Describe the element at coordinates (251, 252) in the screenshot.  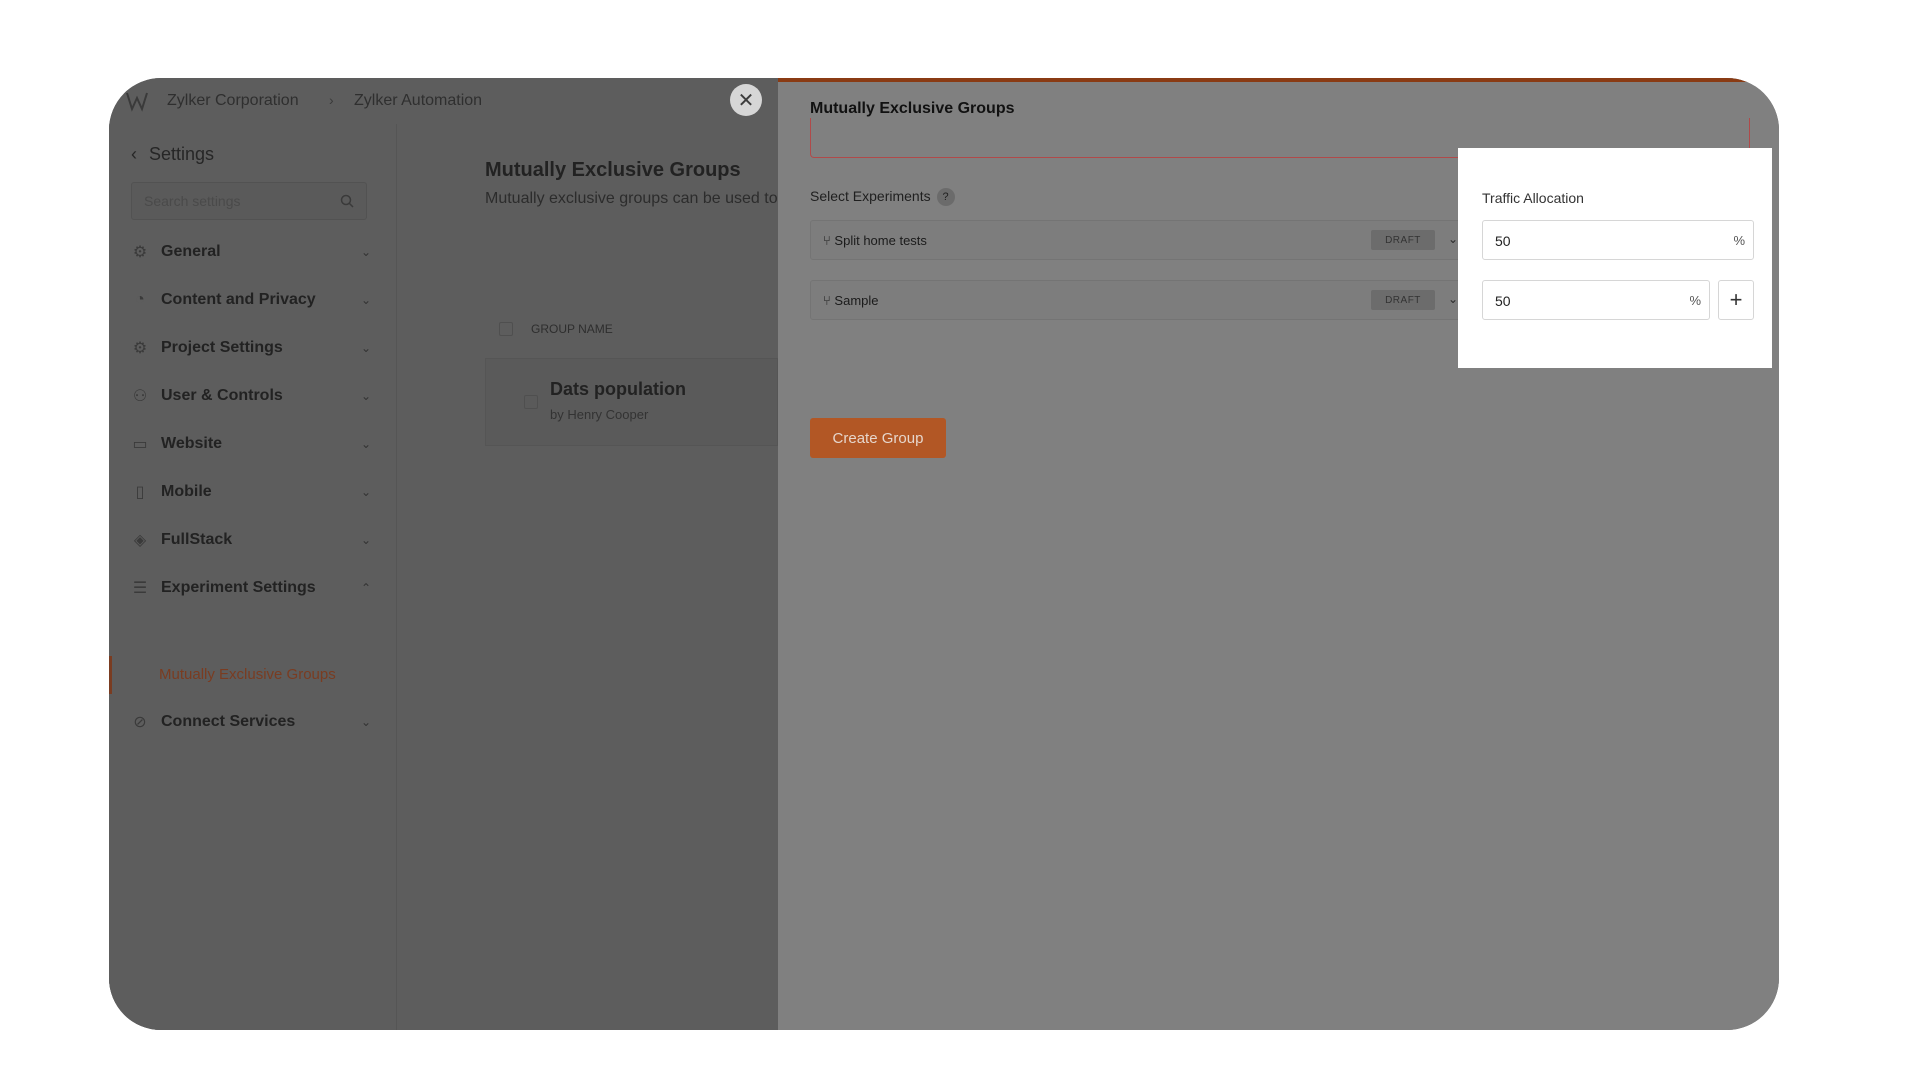
I see `sidebar-item-general: ⚙ General ⌄` at that location.